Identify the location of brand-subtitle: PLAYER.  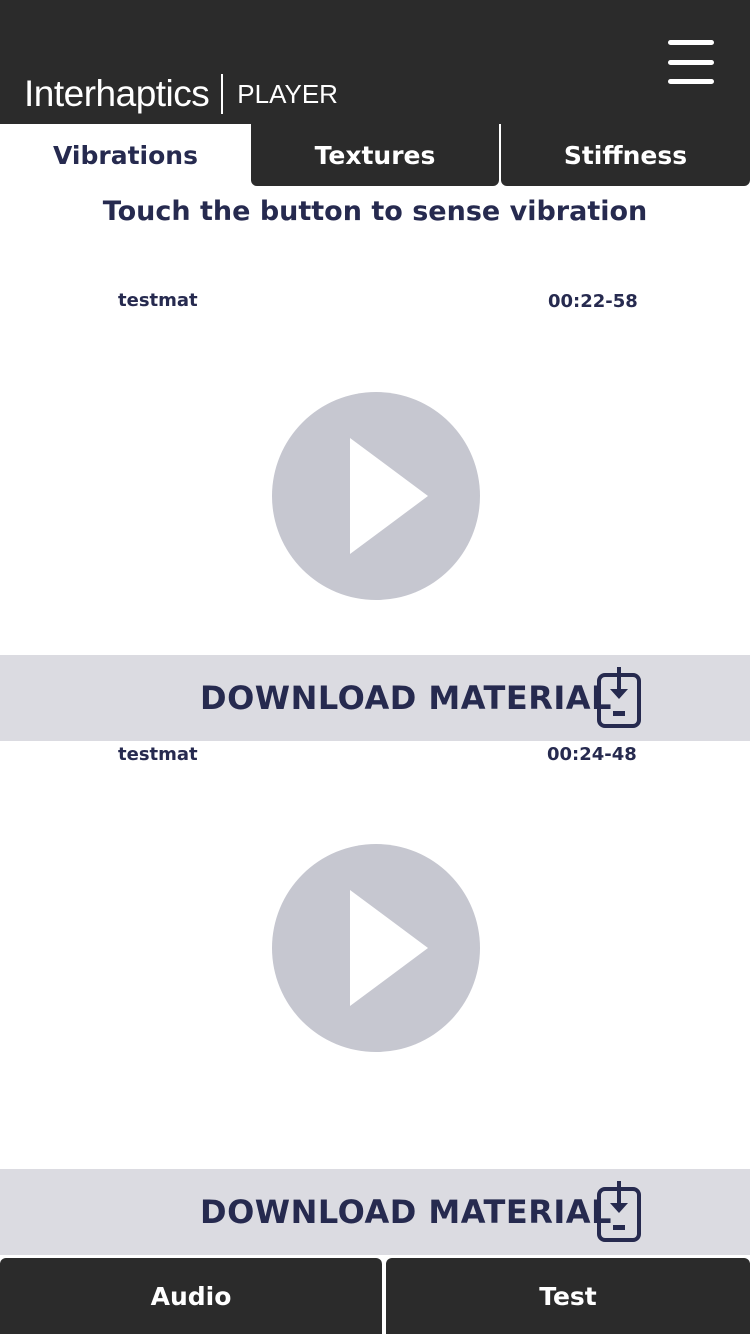
(287, 93).